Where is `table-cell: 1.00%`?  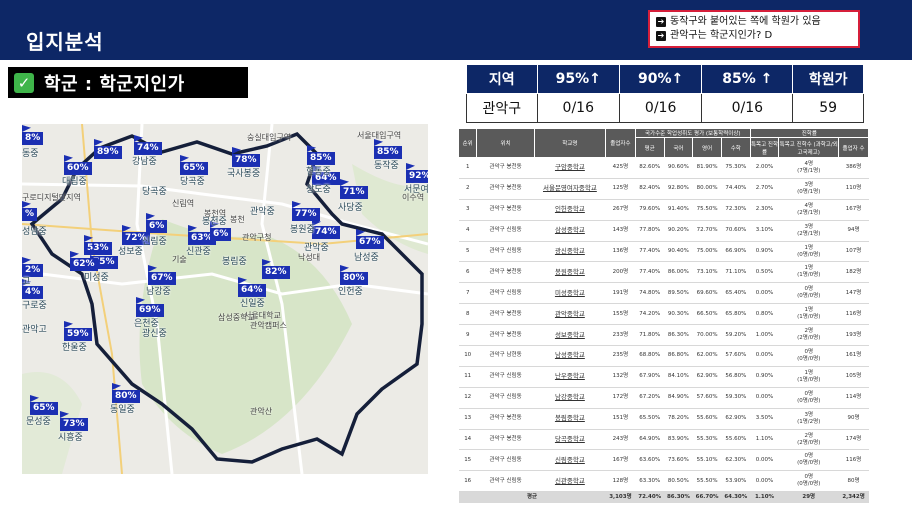
table-cell: 1.00% is located at coordinates (764, 335).